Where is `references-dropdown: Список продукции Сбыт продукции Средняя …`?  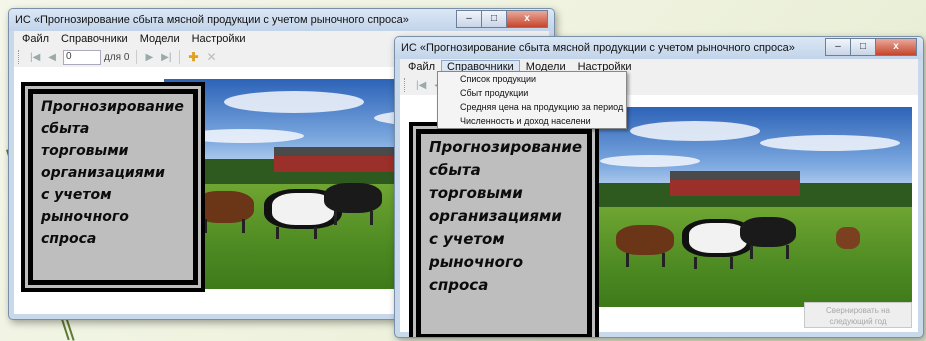 references-dropdown: Список продукции Сбыт продукции Средняя … is located at coordinates (532, 100).